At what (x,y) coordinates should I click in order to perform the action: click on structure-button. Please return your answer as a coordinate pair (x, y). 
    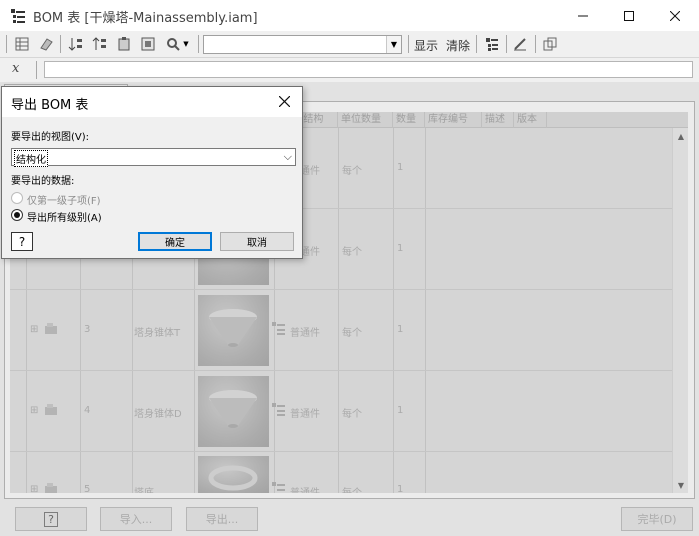
    Looking at the image, I should click on (492, 44).